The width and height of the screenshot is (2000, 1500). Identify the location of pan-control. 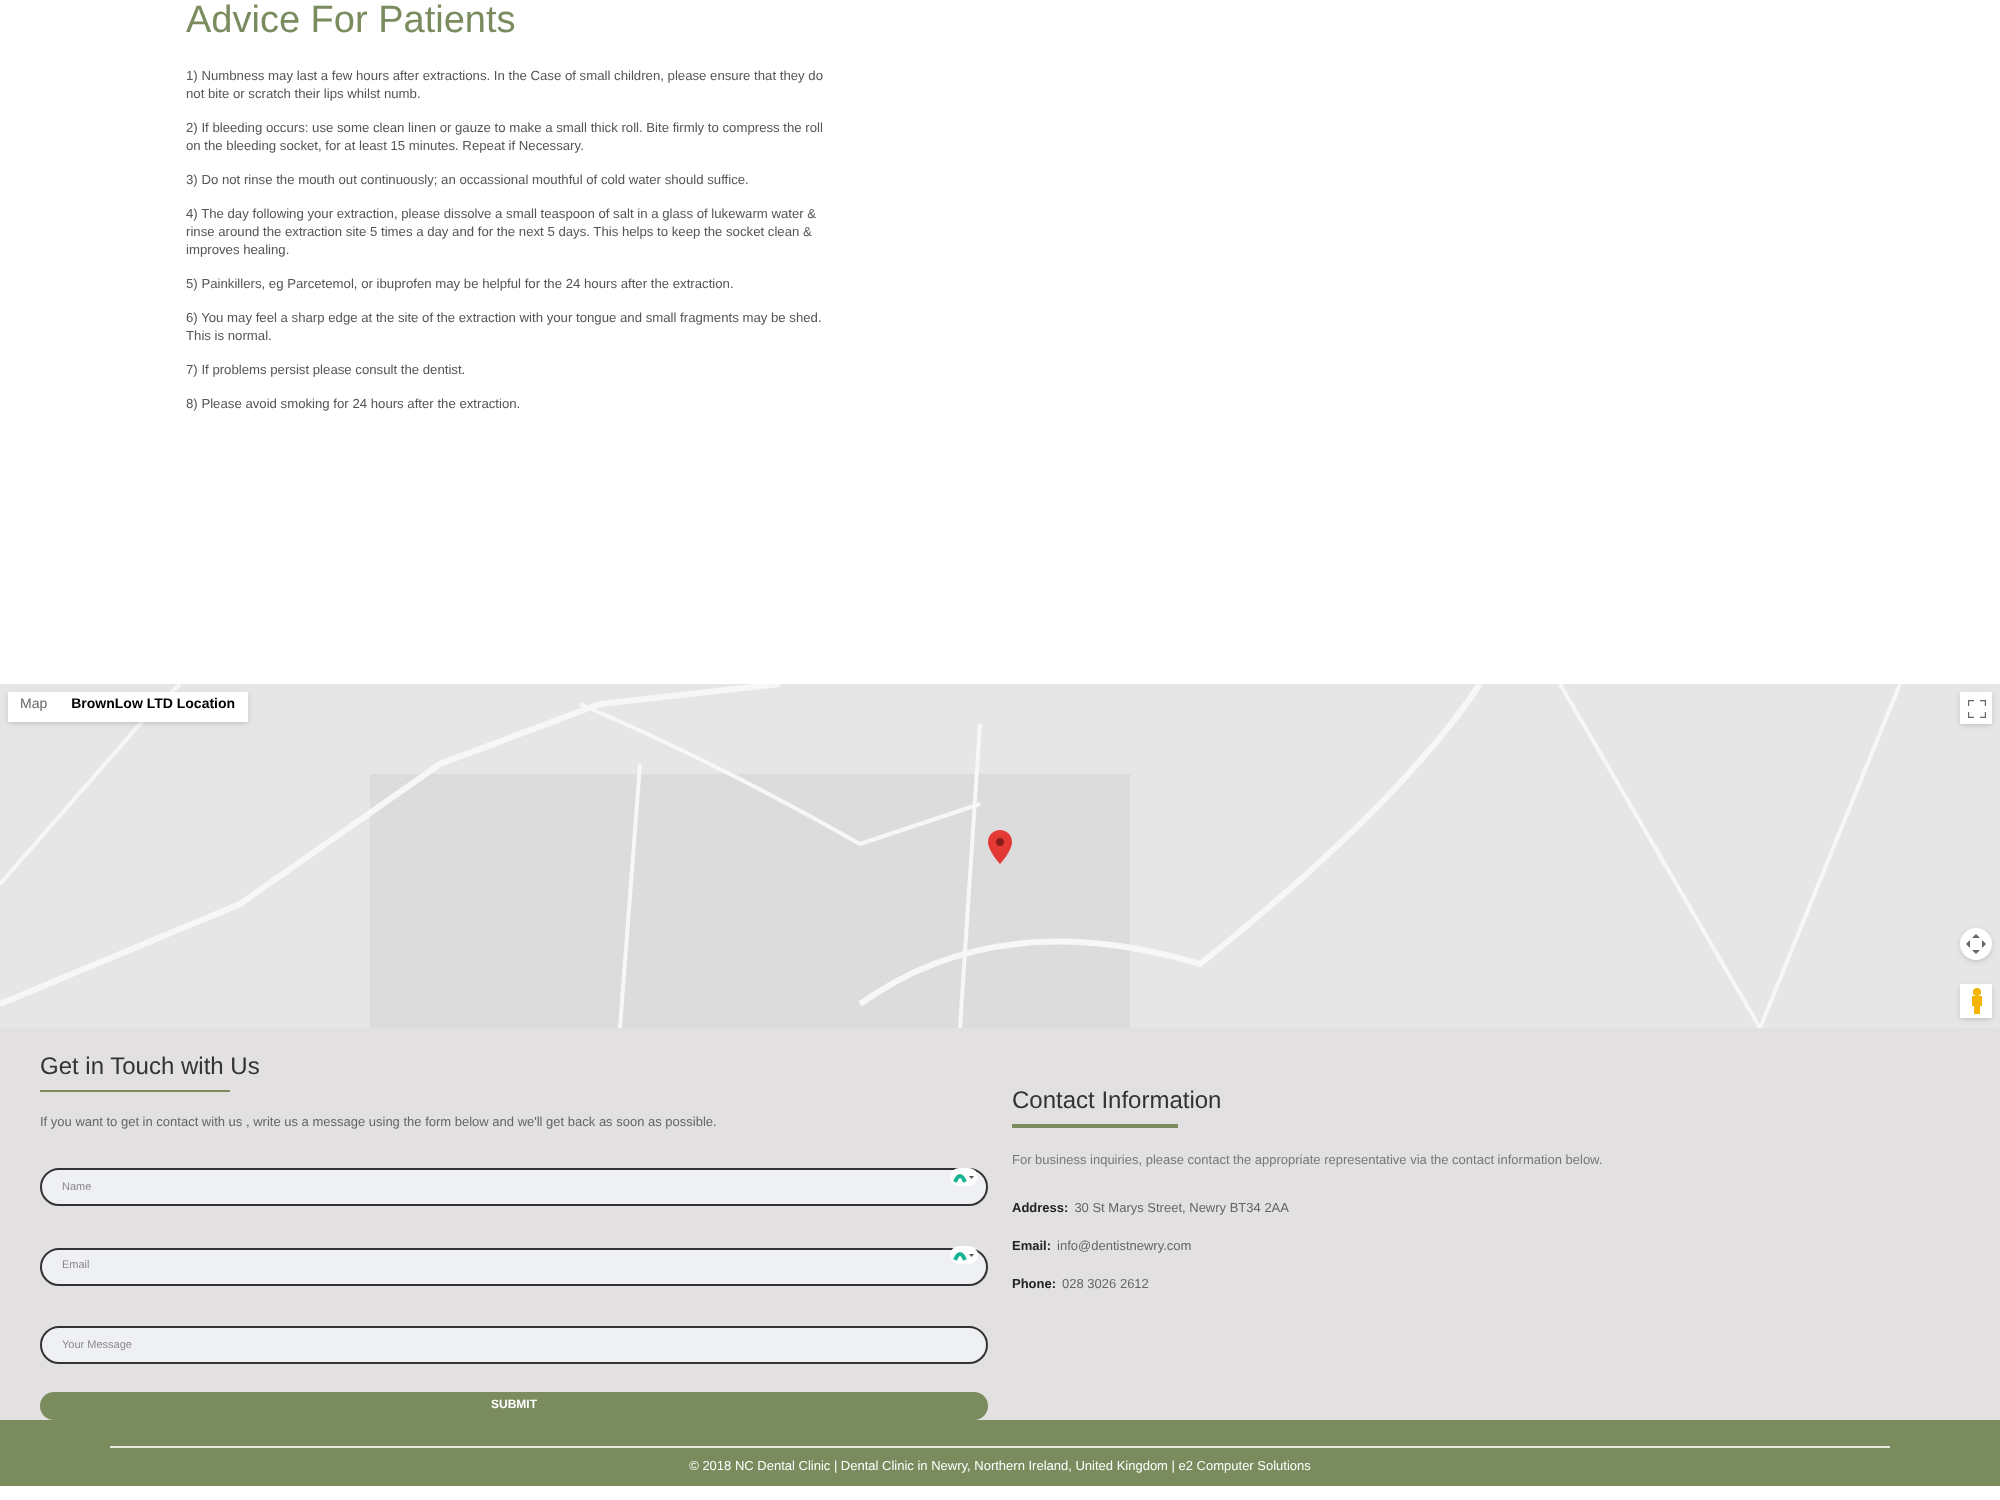
(1976, 944).